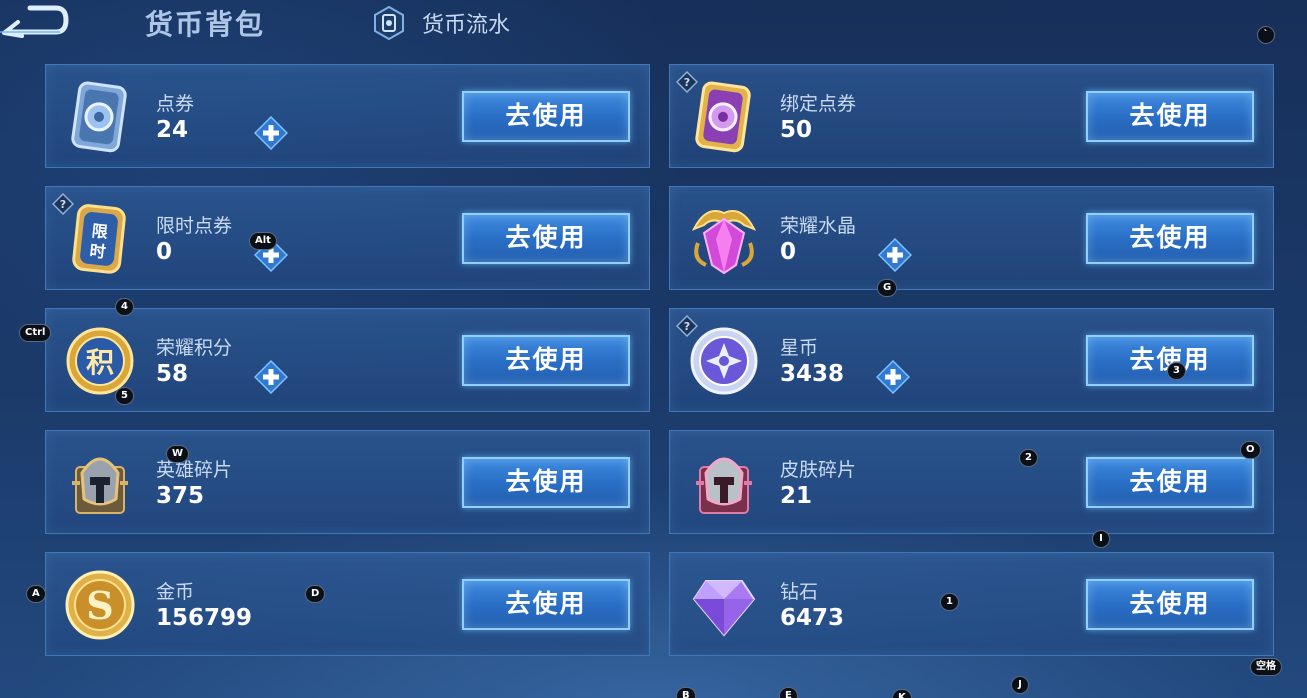 This screenshot has height=698, width=1307. What do you see at coordinates (971, 116) in the screenshot?
I see `currency-card: ? 绑定点券 50 去使用` at bounding box center [971, 116].